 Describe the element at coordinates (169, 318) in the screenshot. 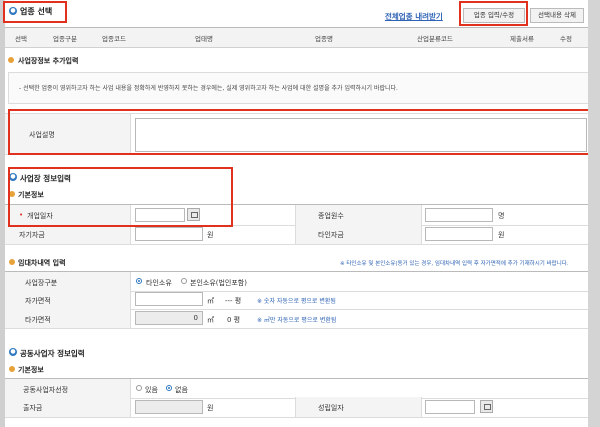

I see `other-area-input: 0` at that location.